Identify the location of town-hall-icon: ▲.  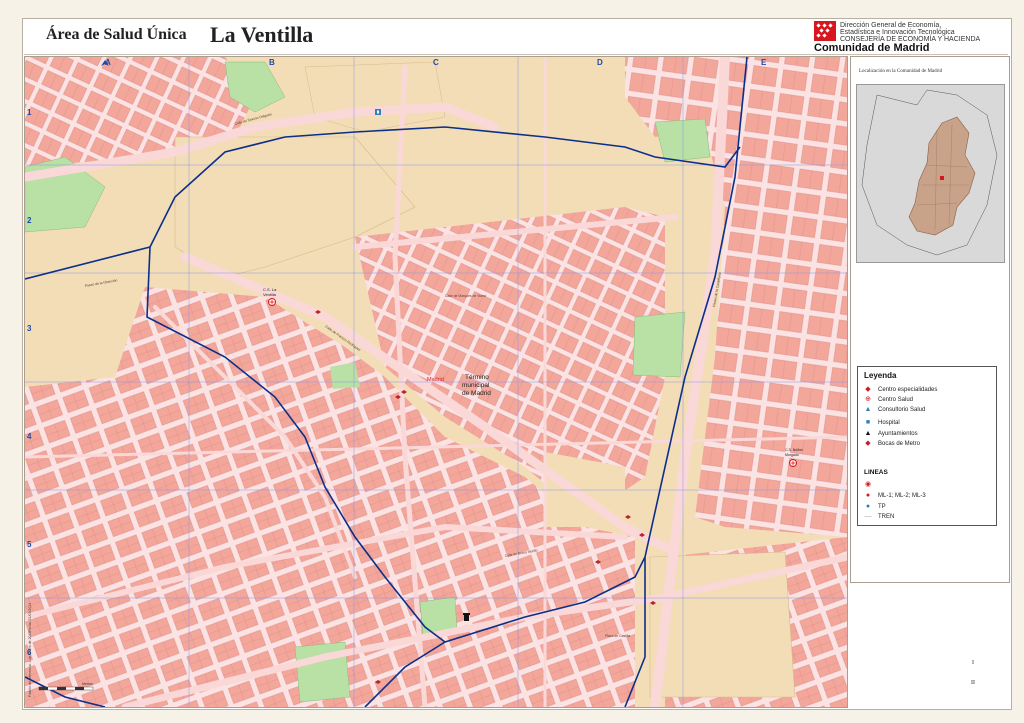
(868, 433).